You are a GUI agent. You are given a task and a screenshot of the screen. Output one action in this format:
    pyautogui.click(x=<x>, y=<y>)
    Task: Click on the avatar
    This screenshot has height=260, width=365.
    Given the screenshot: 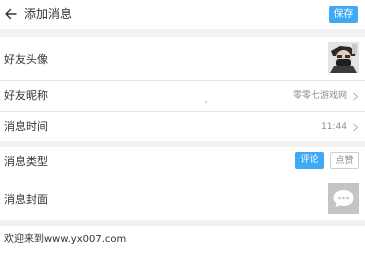 What is the action you would take?
    pyautogui.click(x=343, y=57)
    